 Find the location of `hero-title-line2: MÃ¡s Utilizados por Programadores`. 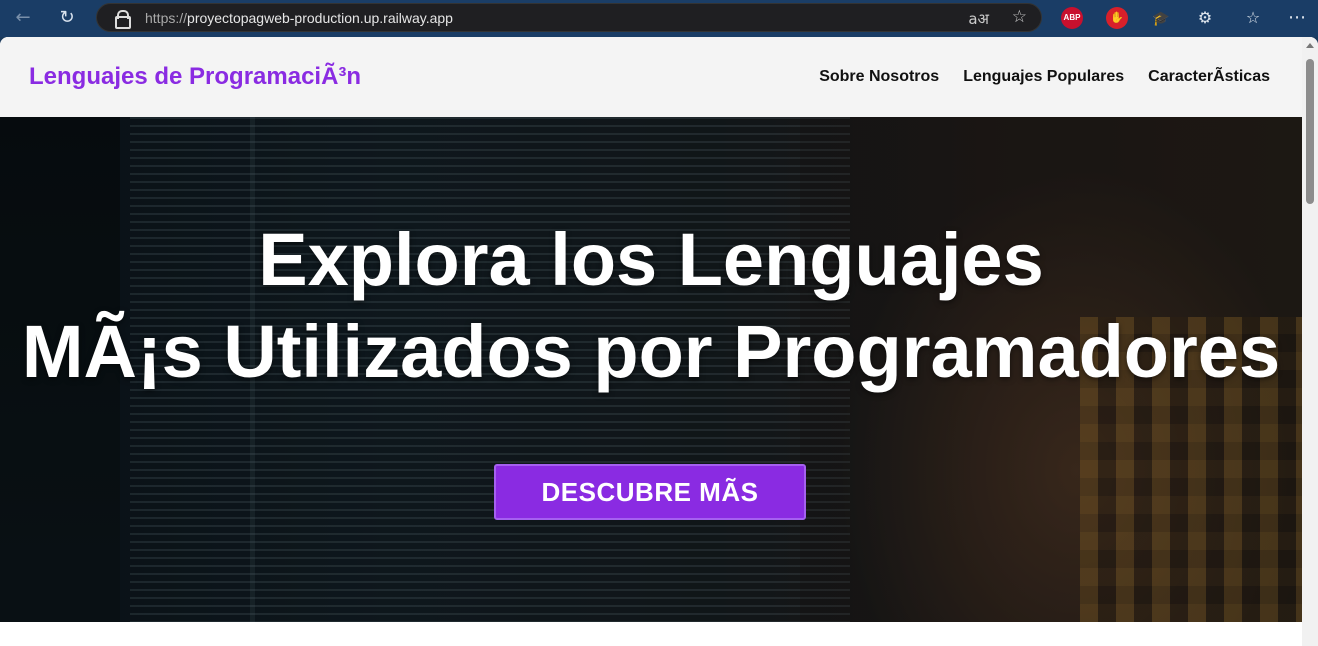

hero-title-line2: MÃ¡s Utilizados por Programadores is located at coordinates (651, 351).